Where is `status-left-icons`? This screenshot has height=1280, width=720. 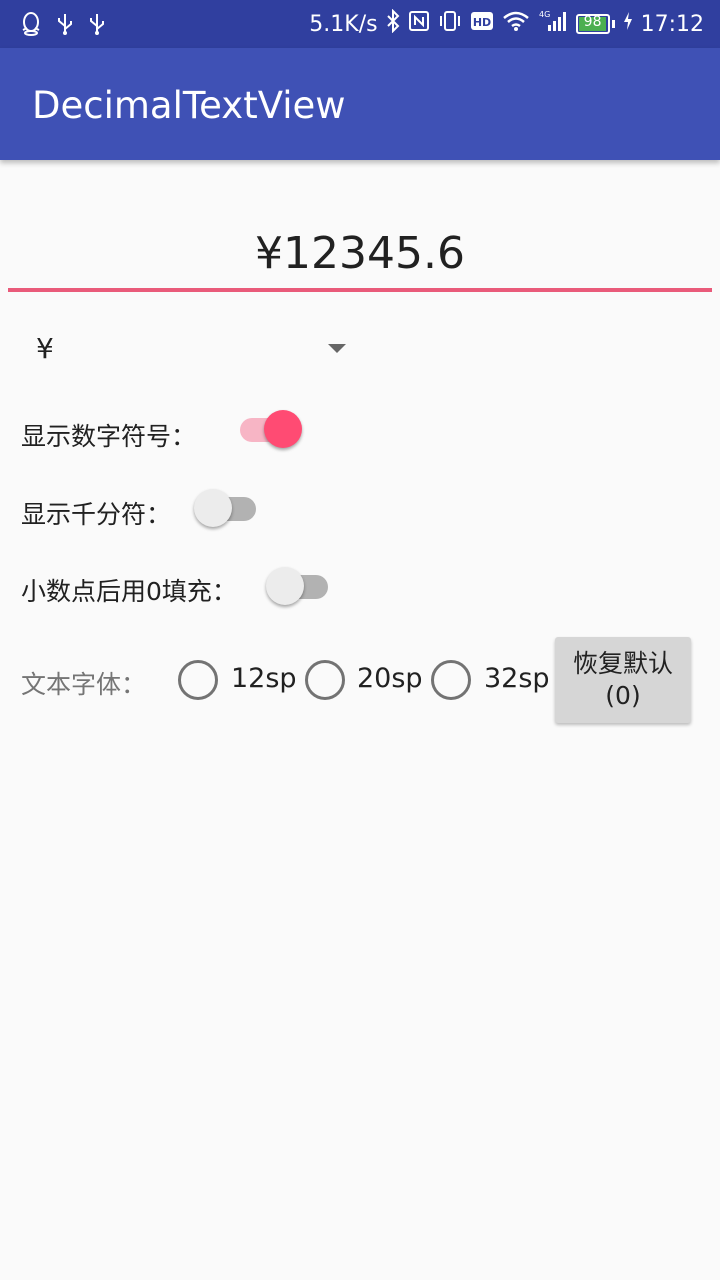 status-left-icons is located at coordinates (63, 26).